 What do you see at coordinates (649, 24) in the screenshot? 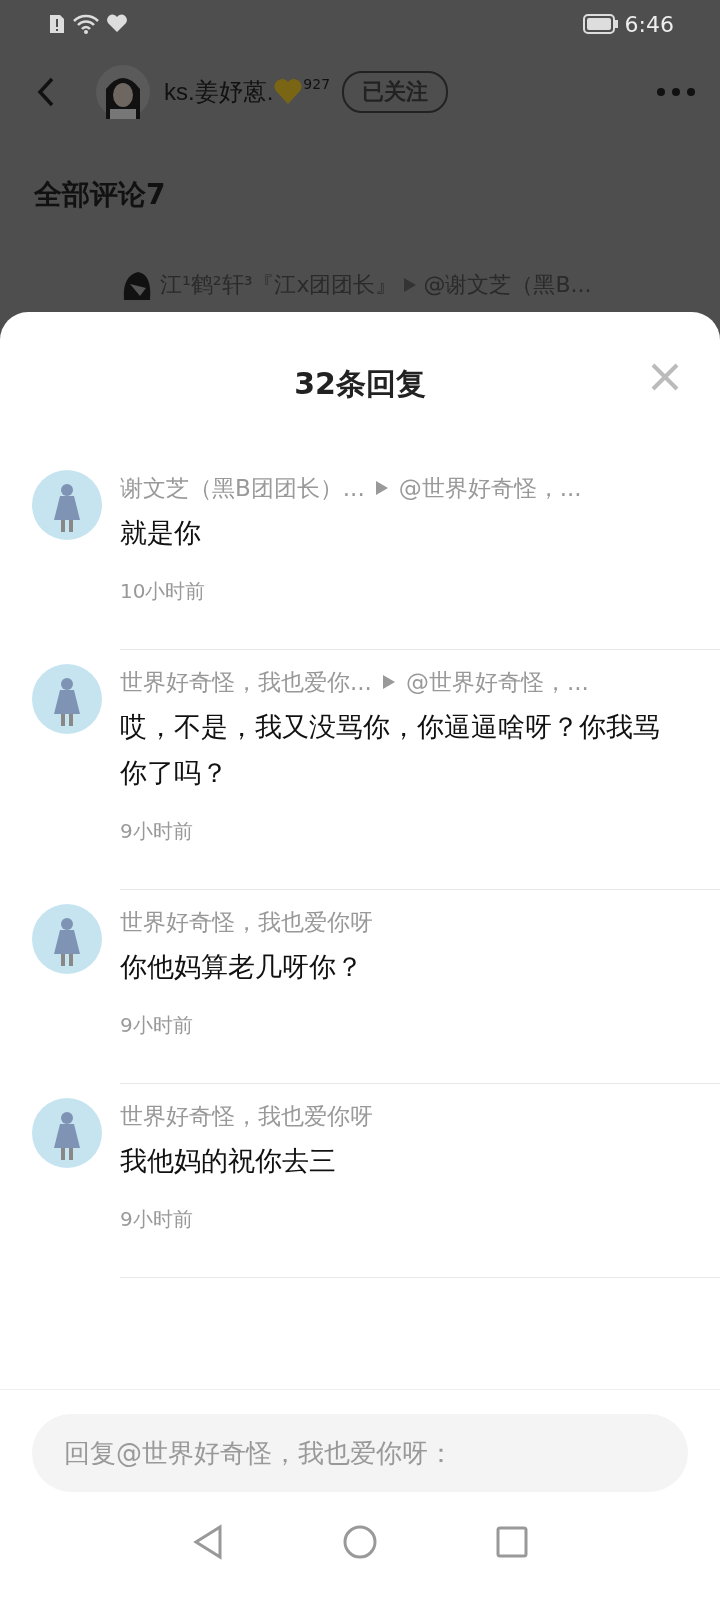
I see `status-time: 6:46` at bounding box center [649, 24].